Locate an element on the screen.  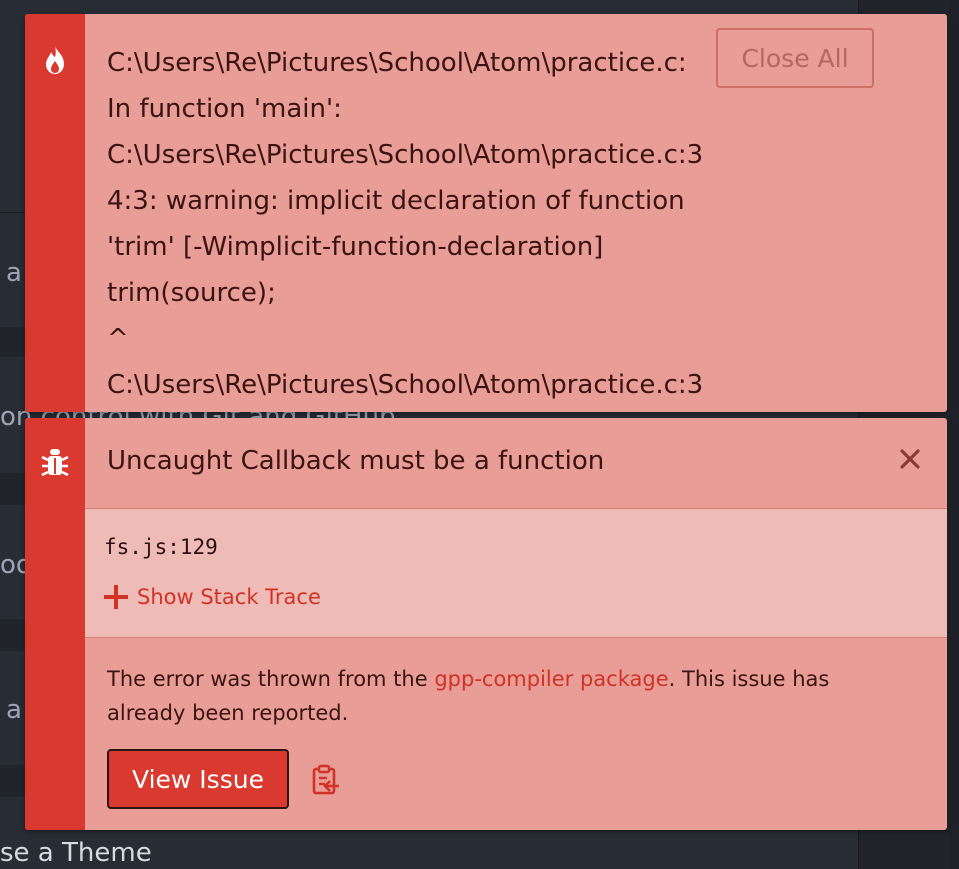
error-title: Uncaught Callback must be a function is located at coordinates (356, 461).